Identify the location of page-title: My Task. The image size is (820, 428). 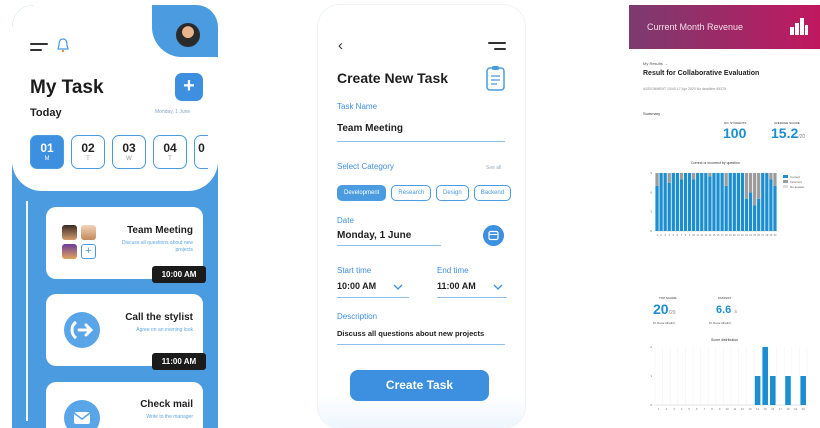
(67, 87).